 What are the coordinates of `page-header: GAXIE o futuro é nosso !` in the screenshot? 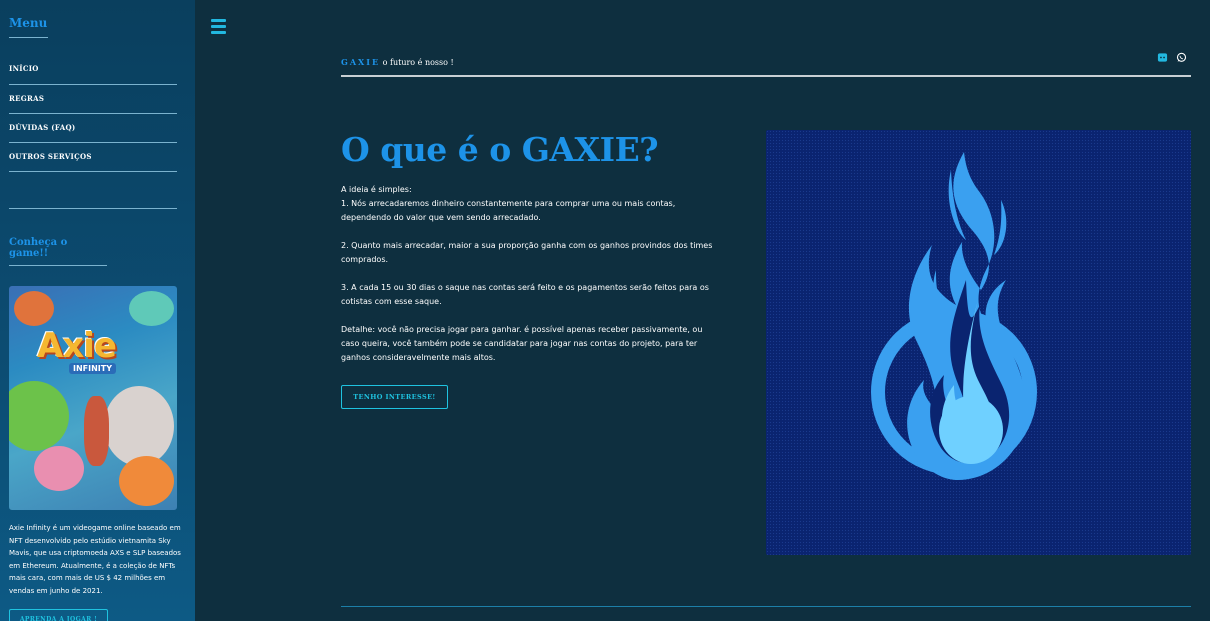 It's located at (766, 63).